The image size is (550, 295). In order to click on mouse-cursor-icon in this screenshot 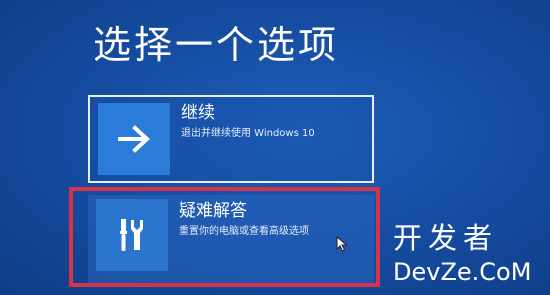, I will do `click(342, 244)`.